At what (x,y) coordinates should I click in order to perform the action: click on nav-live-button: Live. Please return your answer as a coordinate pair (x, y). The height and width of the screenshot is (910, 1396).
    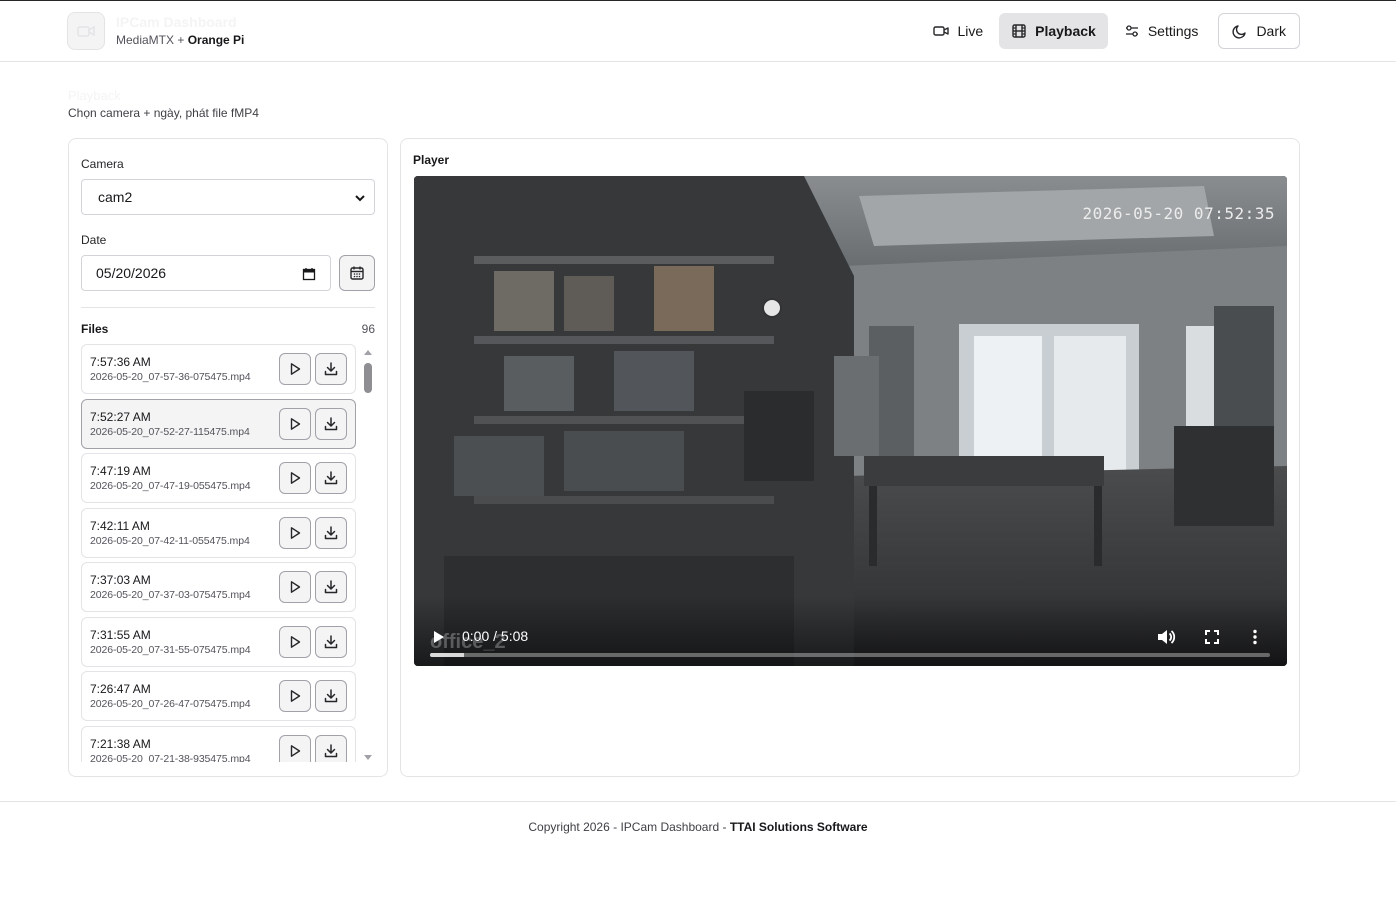
    Looking at the image, I should click on (958, 31).